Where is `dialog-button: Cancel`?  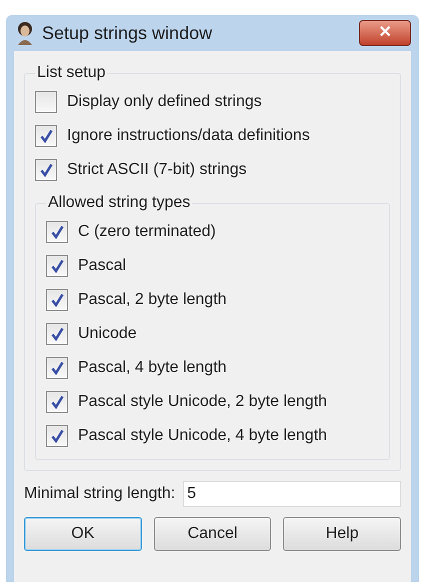 dialog-button: Cancel is located at coordinates (213, 534).